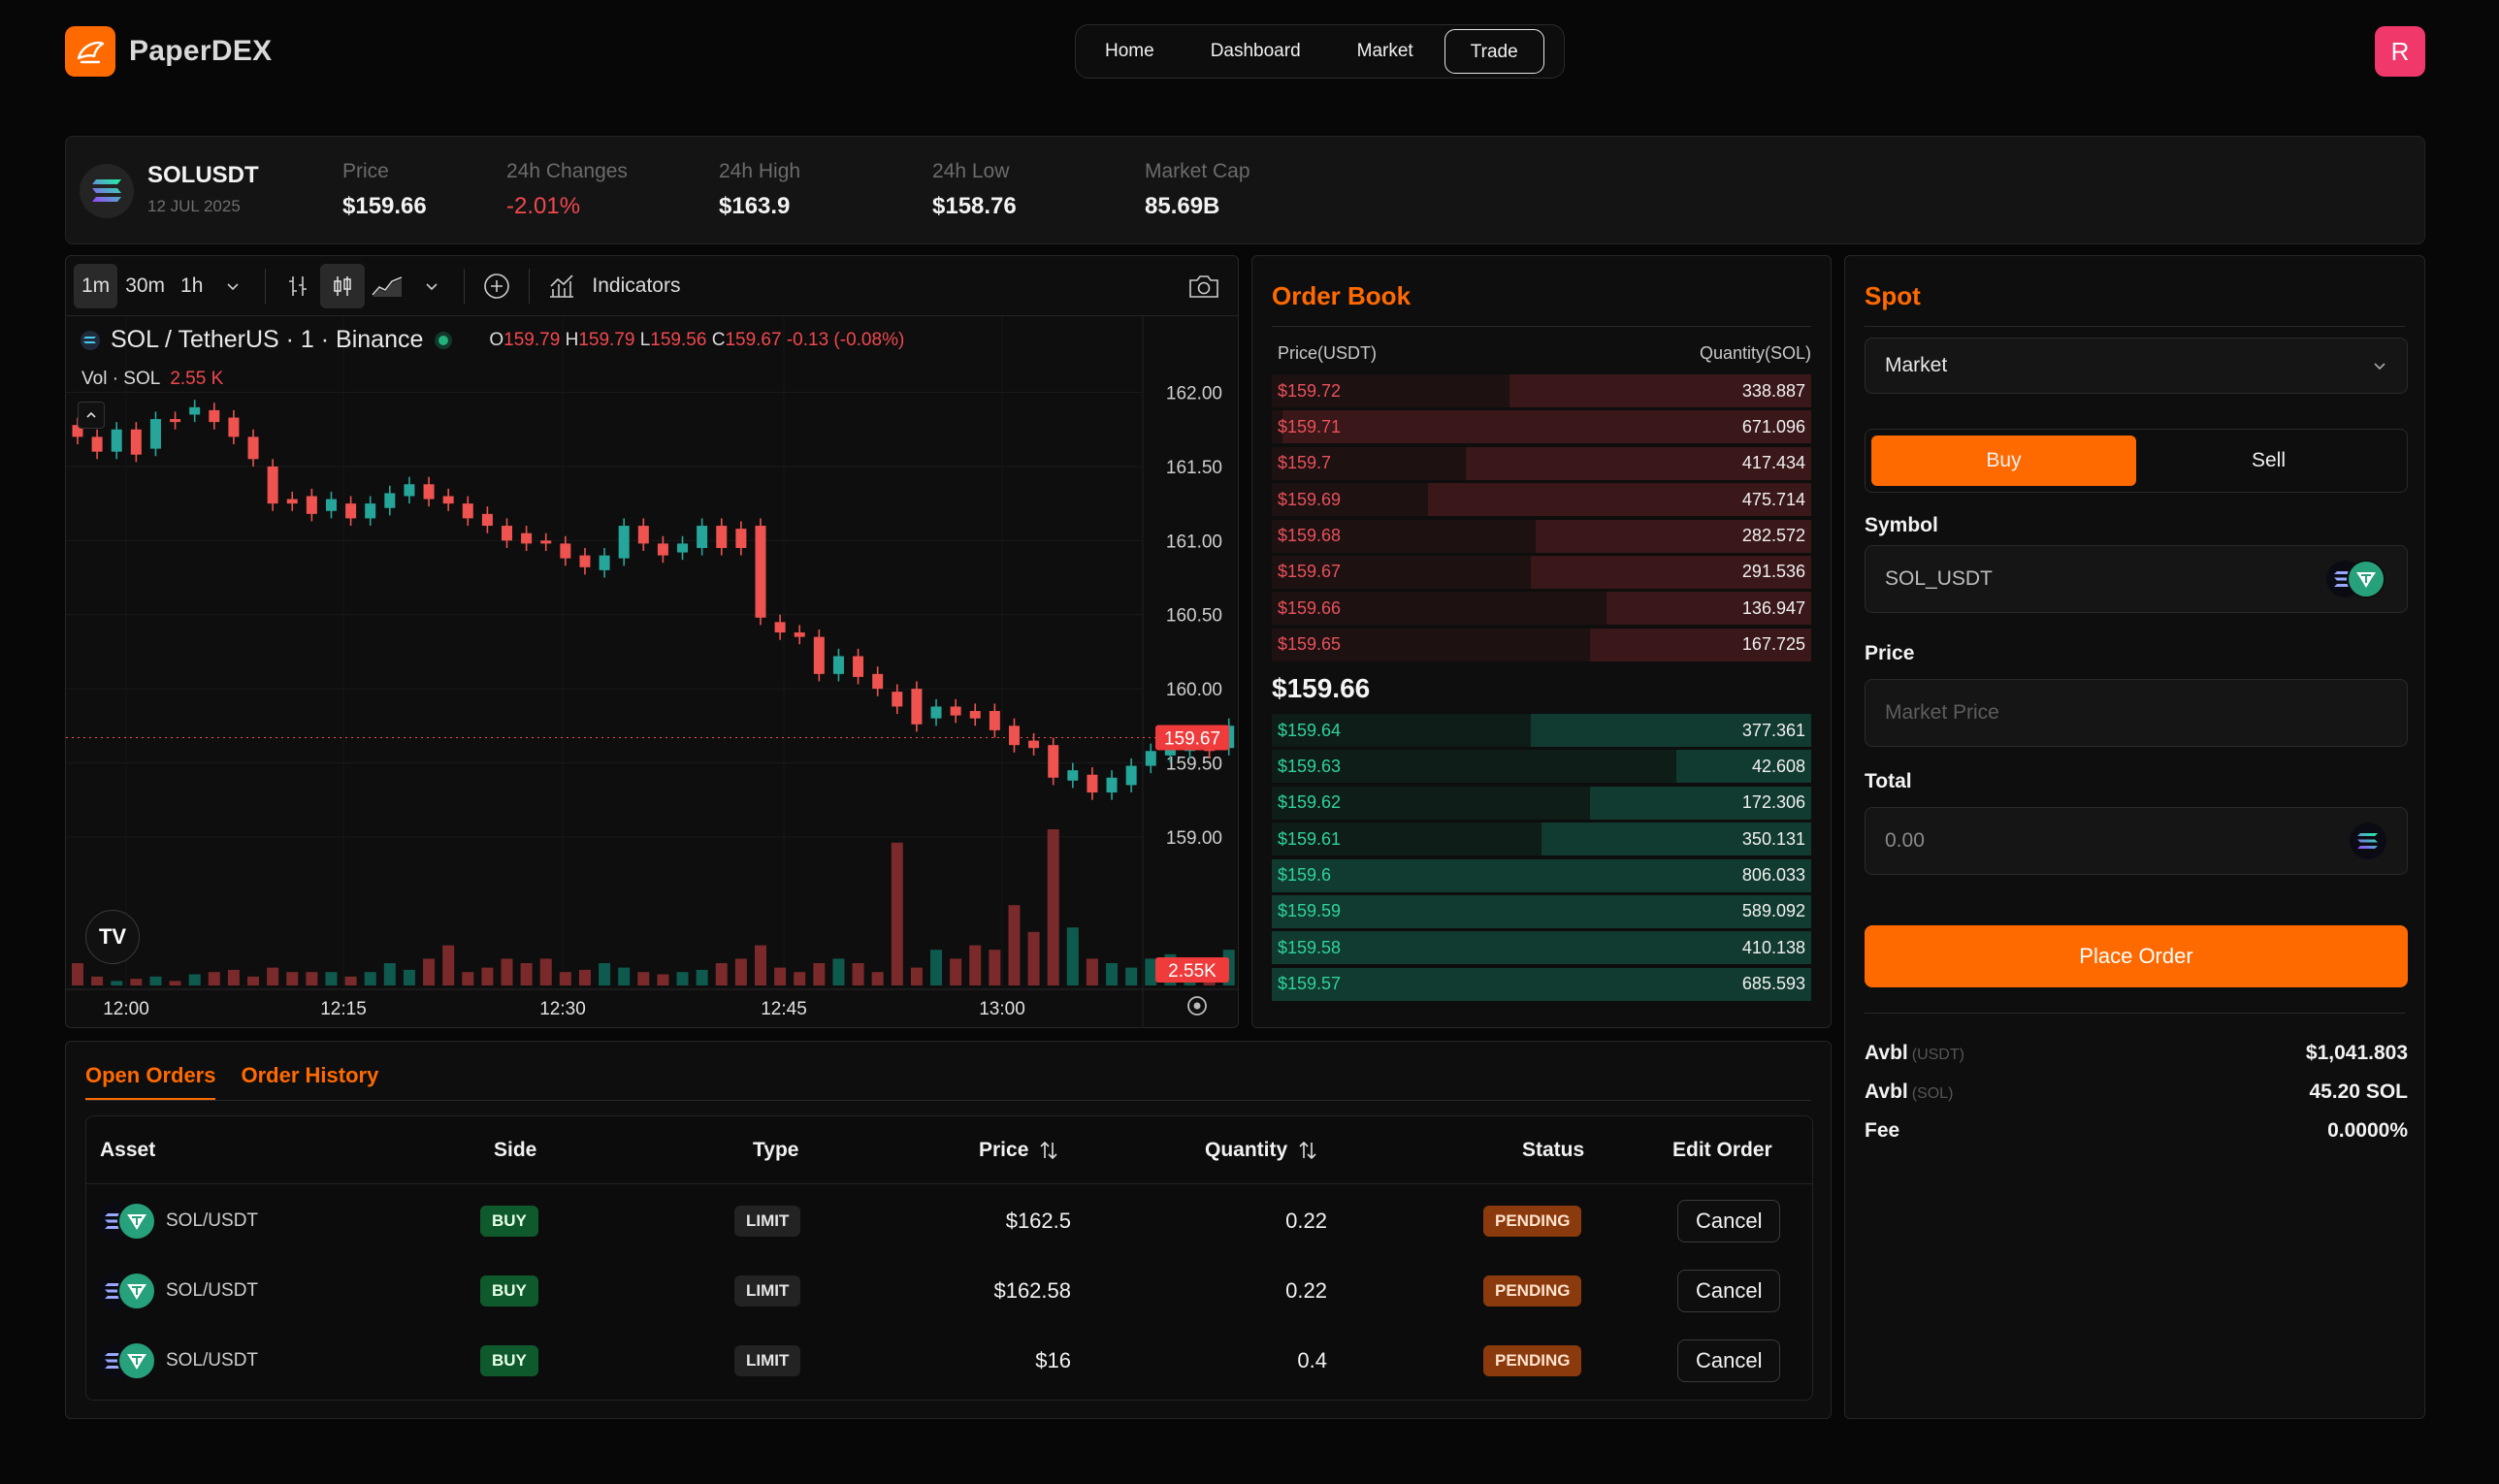 The width and height of the screenshot is (2499, 1484). Describe the element at coordinates (309, 1082) in the screenshot. I see `tab-order-history: Order History` at that location.